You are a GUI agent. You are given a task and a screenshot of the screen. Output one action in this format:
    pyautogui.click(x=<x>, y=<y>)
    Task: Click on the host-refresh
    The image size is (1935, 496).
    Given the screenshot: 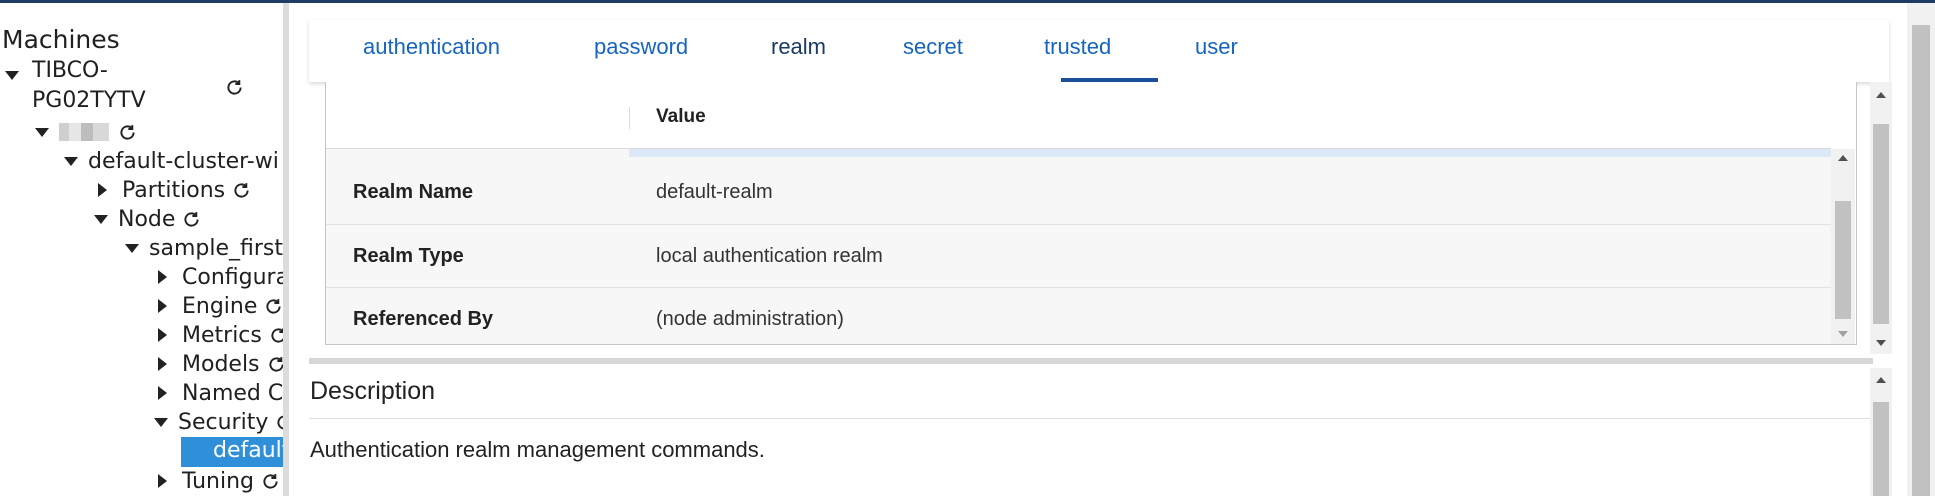 What is the action you would take?
    pyautogui.click(x=231, y=87)
    